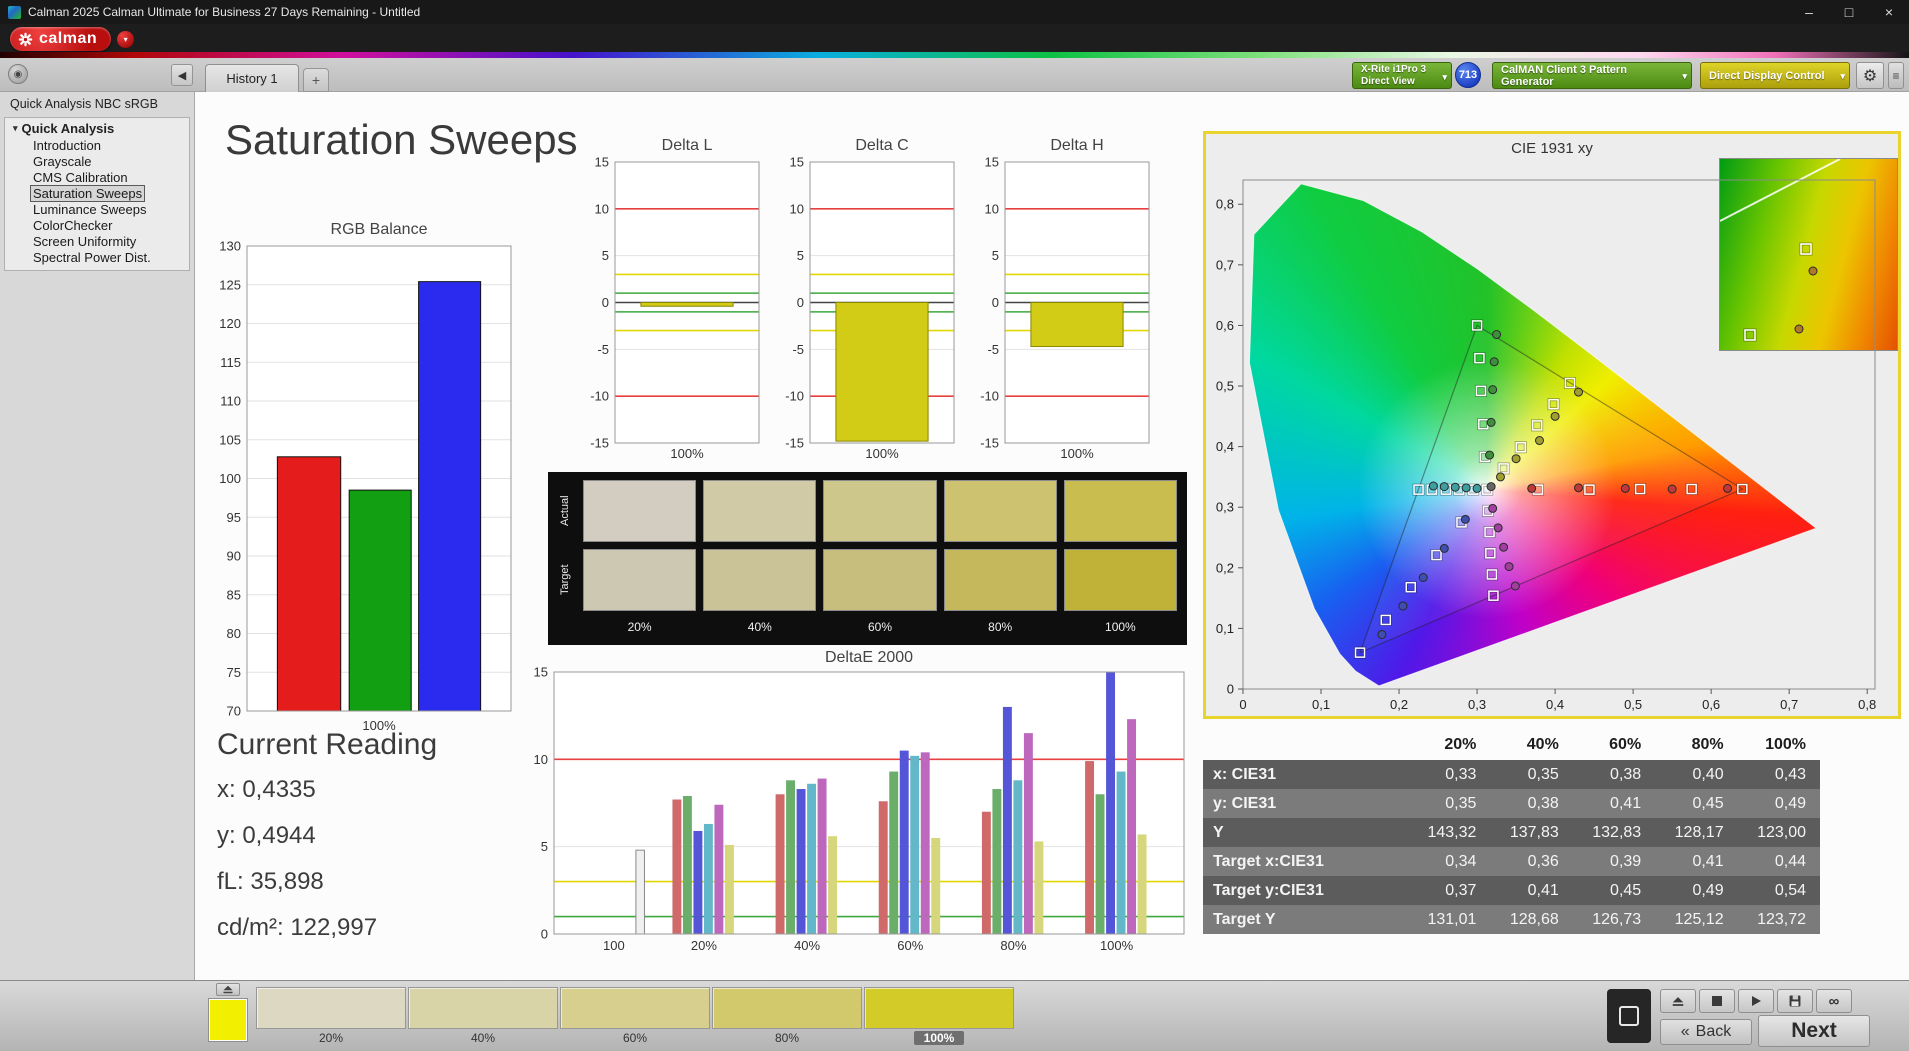  I want to click on minimize-button: –, so click(1809, 12).